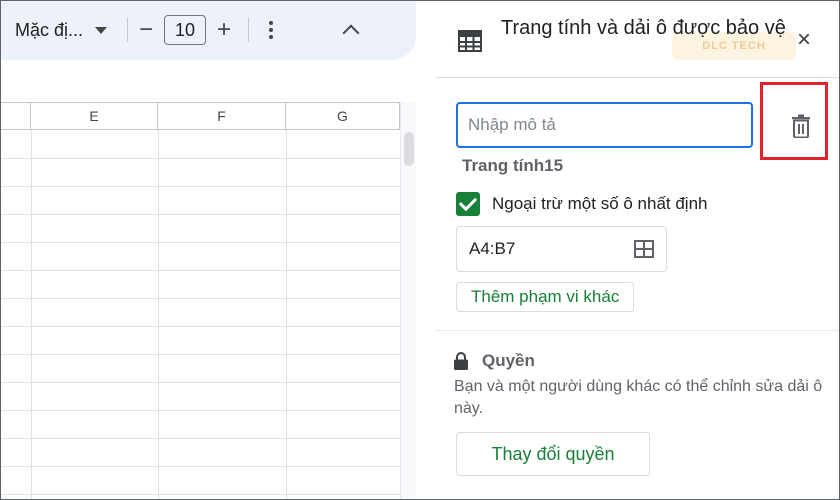 This screenshot has width=840, height=500. Describe the element at coordinates (638, 330) in the screenshot. I see `section-divider` at that location.